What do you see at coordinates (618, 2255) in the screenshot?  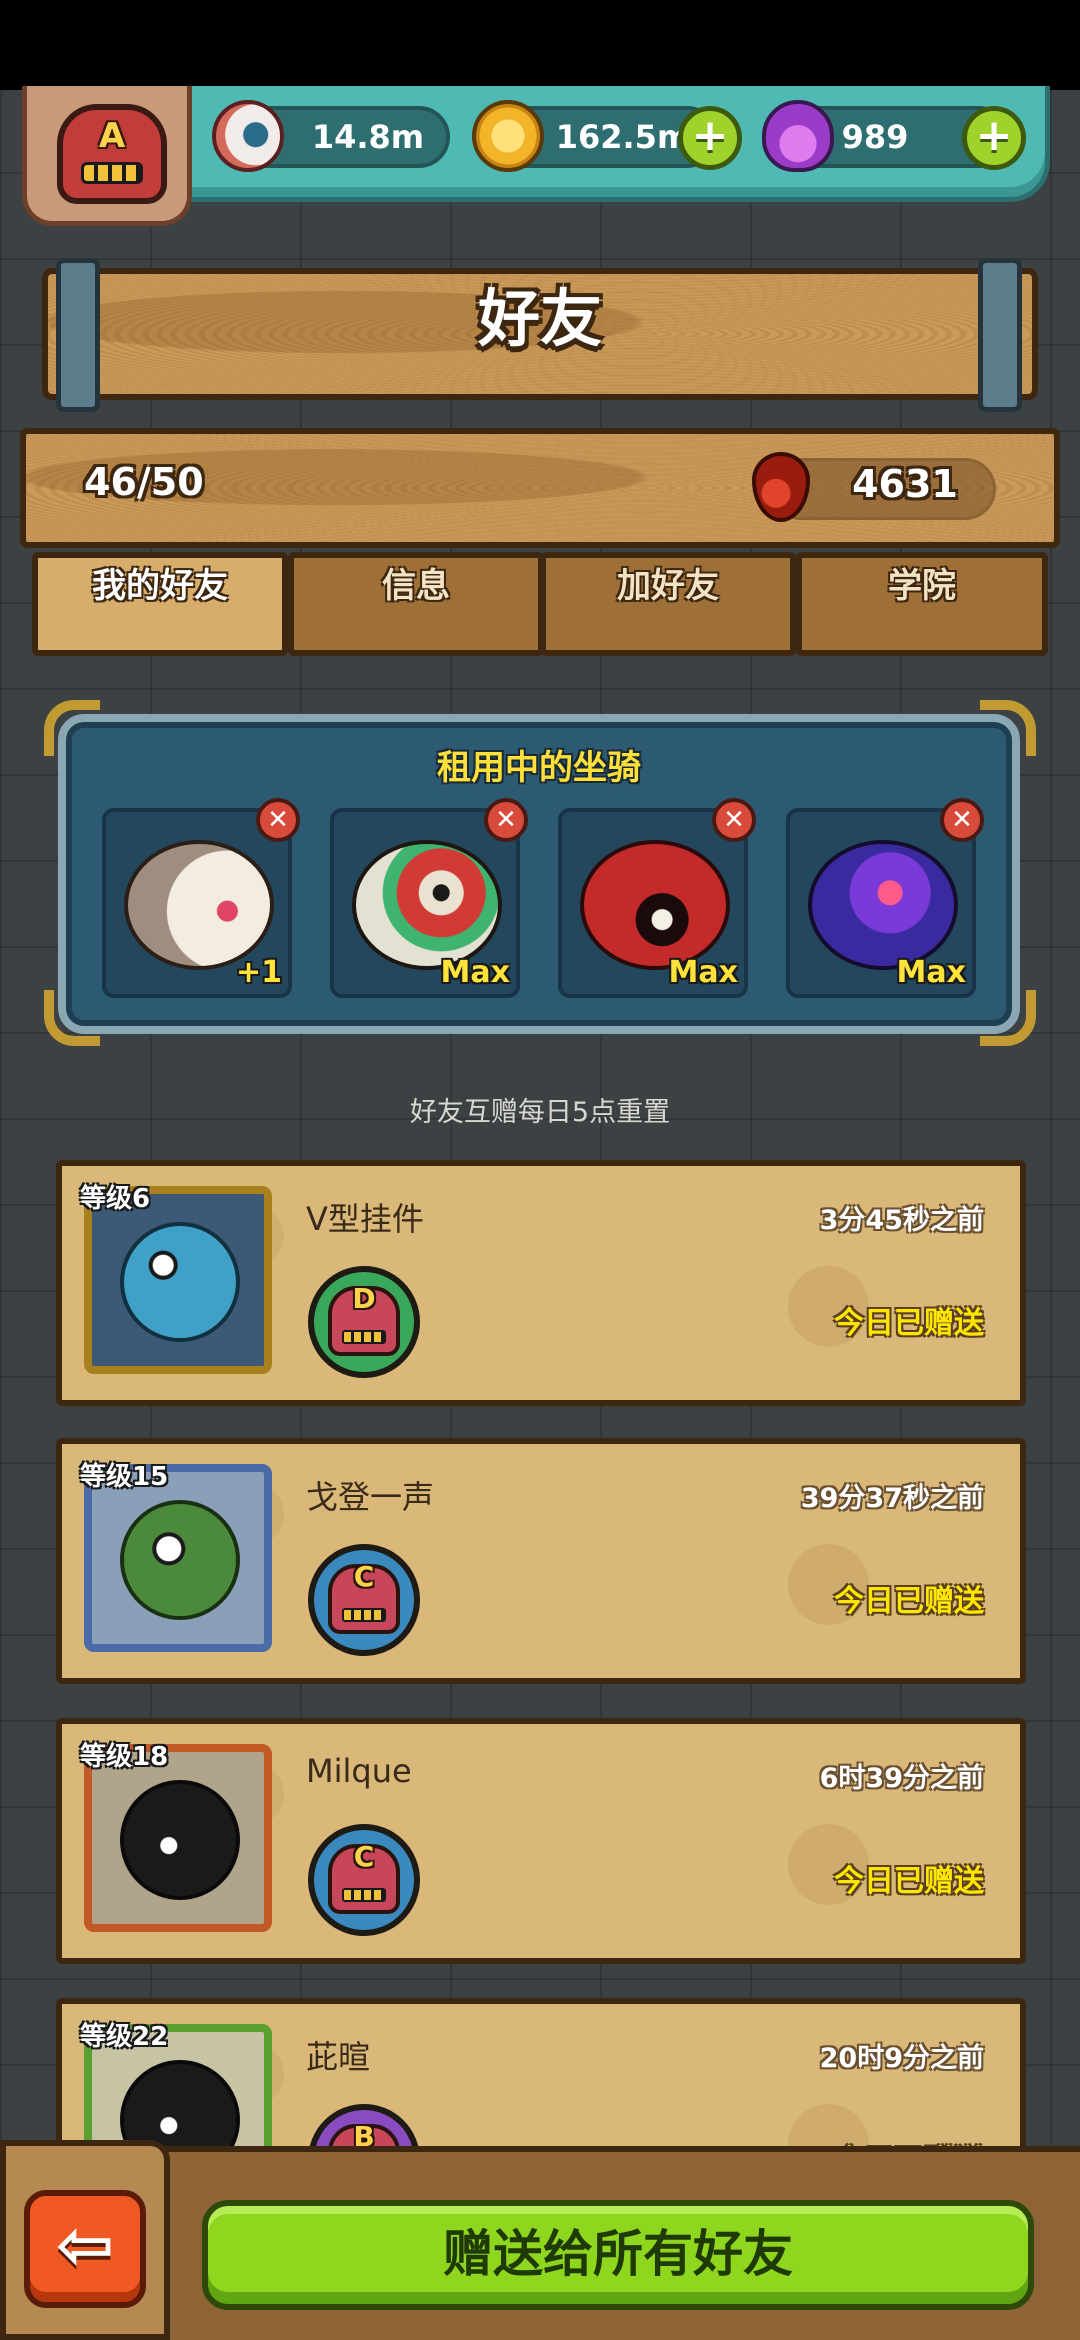 I see `send-to-all-friends-button: 赠送给所有好友` at bounding box center [618, 2255].